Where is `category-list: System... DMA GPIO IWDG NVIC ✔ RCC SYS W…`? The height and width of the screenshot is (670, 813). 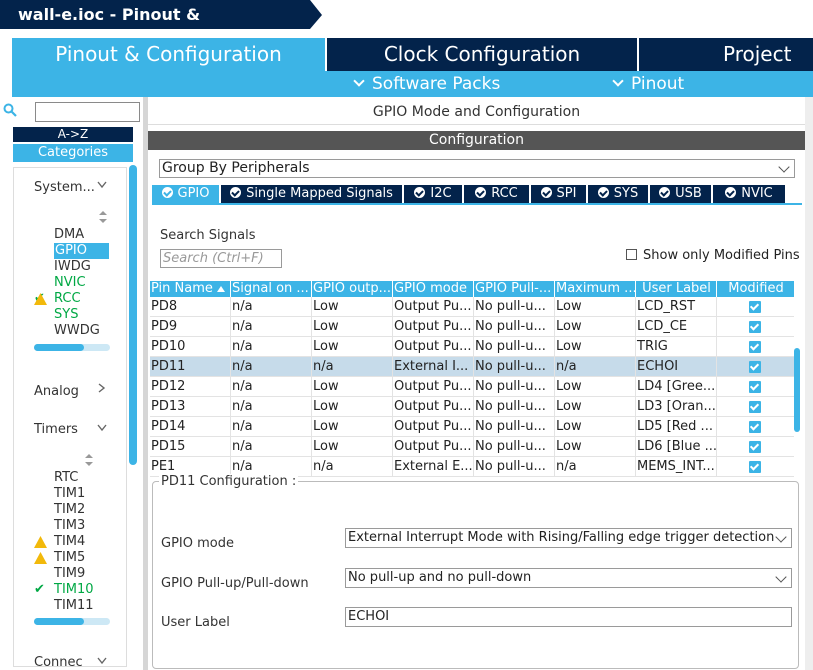
category-list: System... DMA GPIO IWDG NVIC ✔ RCC SYS W… is located at coordinates (70, 417).